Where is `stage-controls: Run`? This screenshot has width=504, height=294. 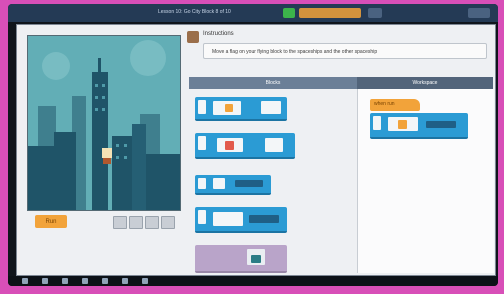 stage-controls: Run is located at coordinates (103, 222).